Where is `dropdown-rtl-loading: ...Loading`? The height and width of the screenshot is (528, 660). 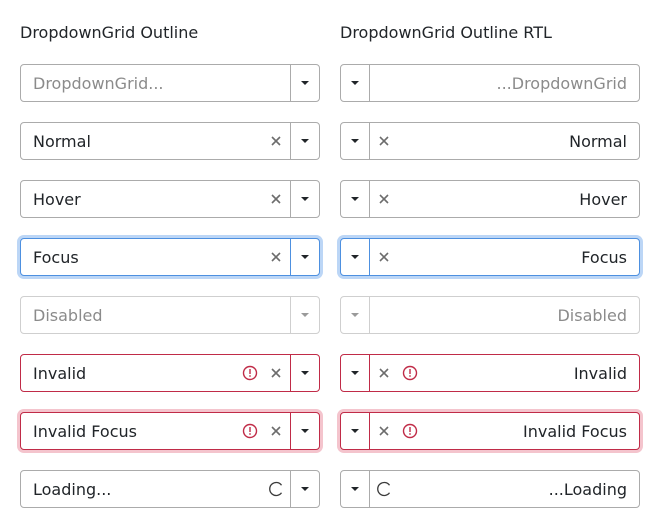
dropdown-rtl-loading: ...Loading is located at coordinates (490, 489).